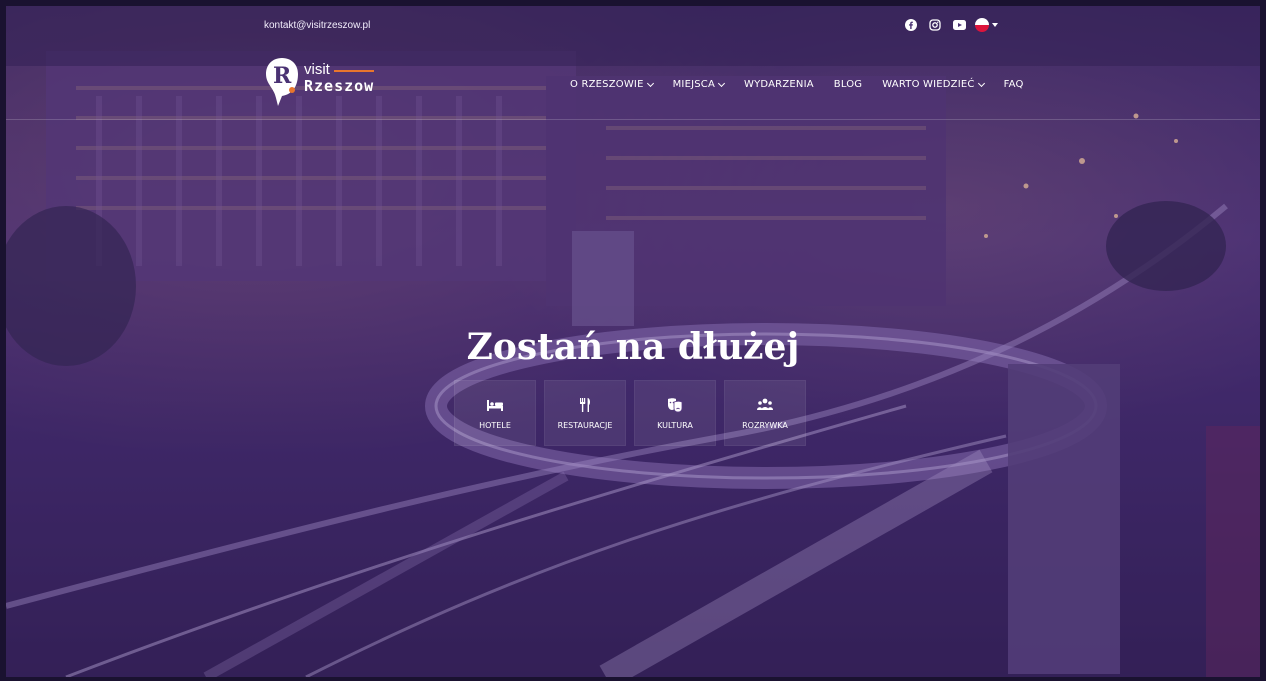  I want to click on nav-item-label: WYDARZENIA, so click(779, 84).